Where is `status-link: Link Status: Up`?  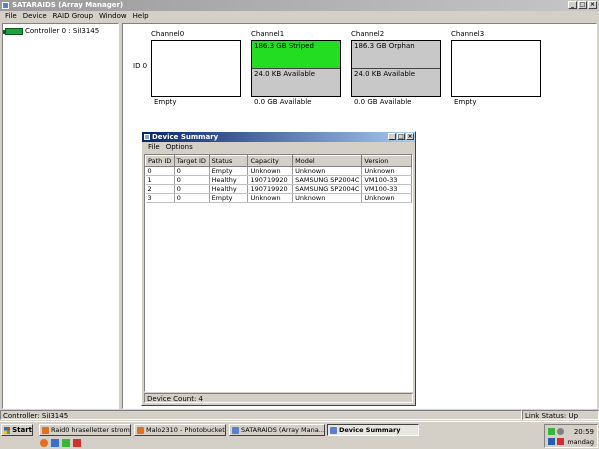 status-link: Link Status: Up is located at coordinates (560, 415).